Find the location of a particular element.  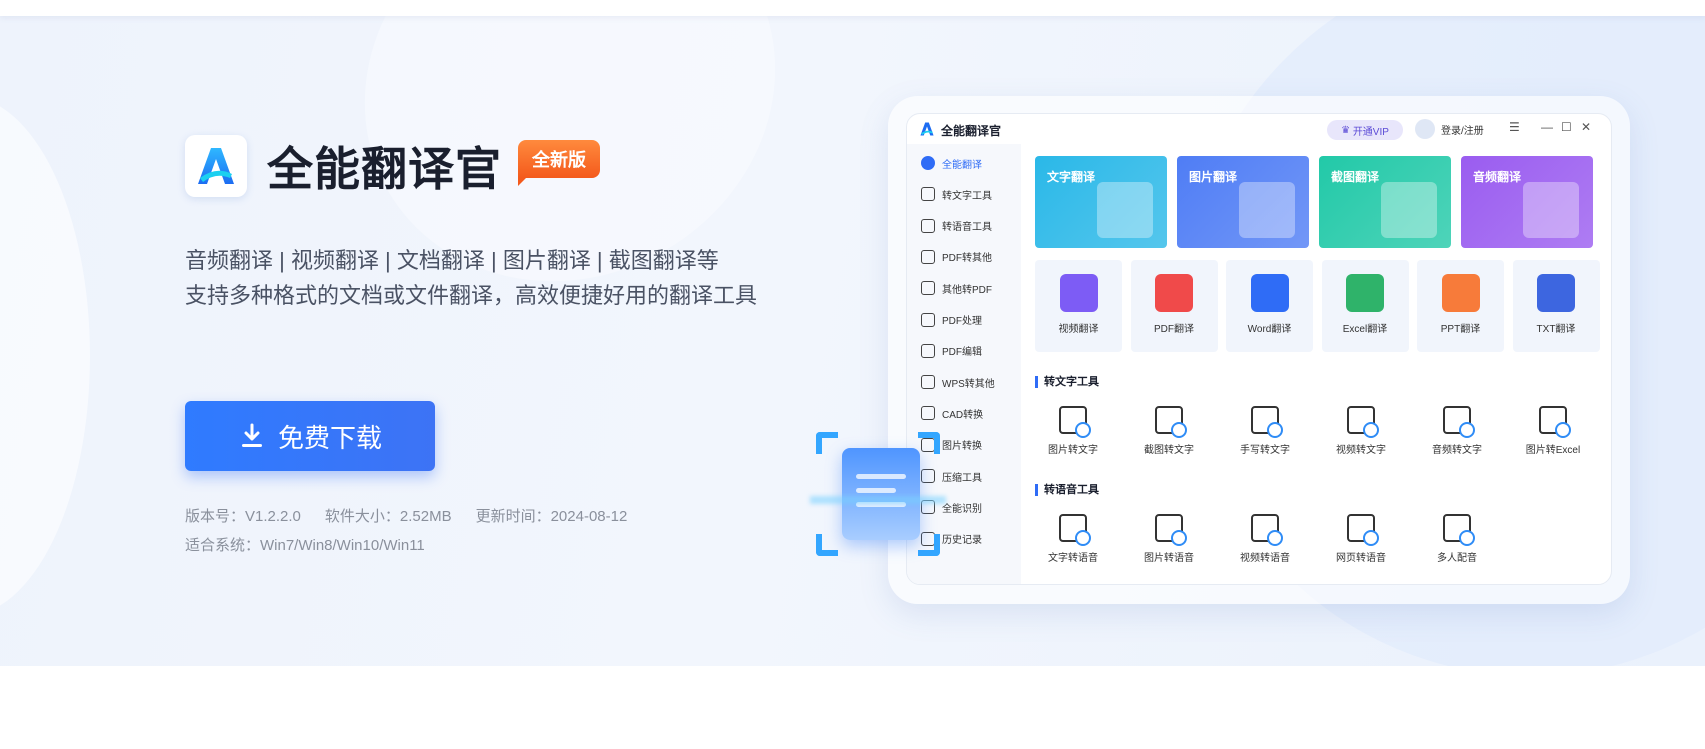

pdf-edit-icon is located at coordinates (928, 350).